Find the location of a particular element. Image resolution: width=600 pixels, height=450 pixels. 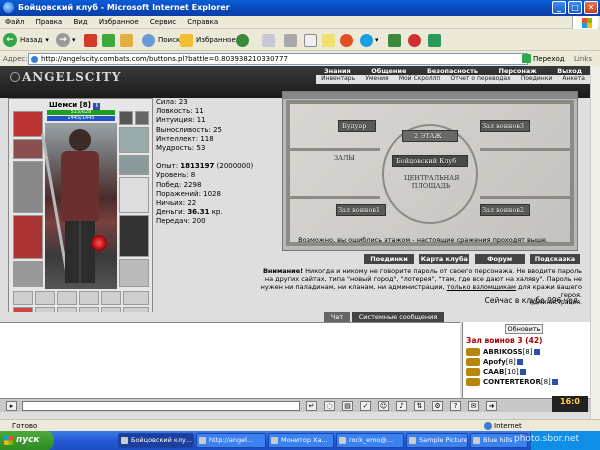

nav-duels: Поединки is located at coordinates (536, 79).